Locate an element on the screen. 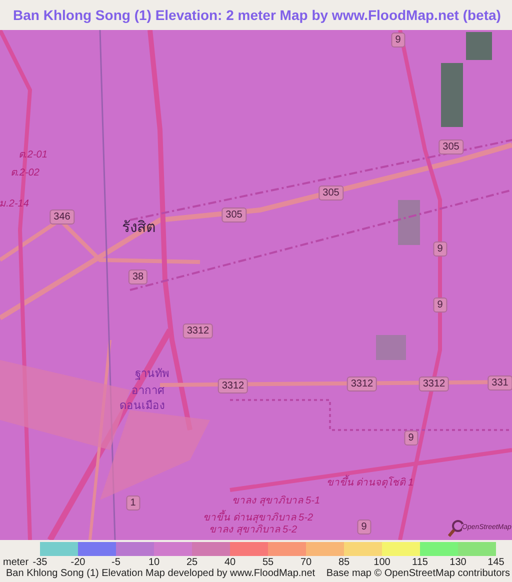 The width and height of the screenshot is (512, 582). road-number-shield: 1 is located at coordinates (133, 503).